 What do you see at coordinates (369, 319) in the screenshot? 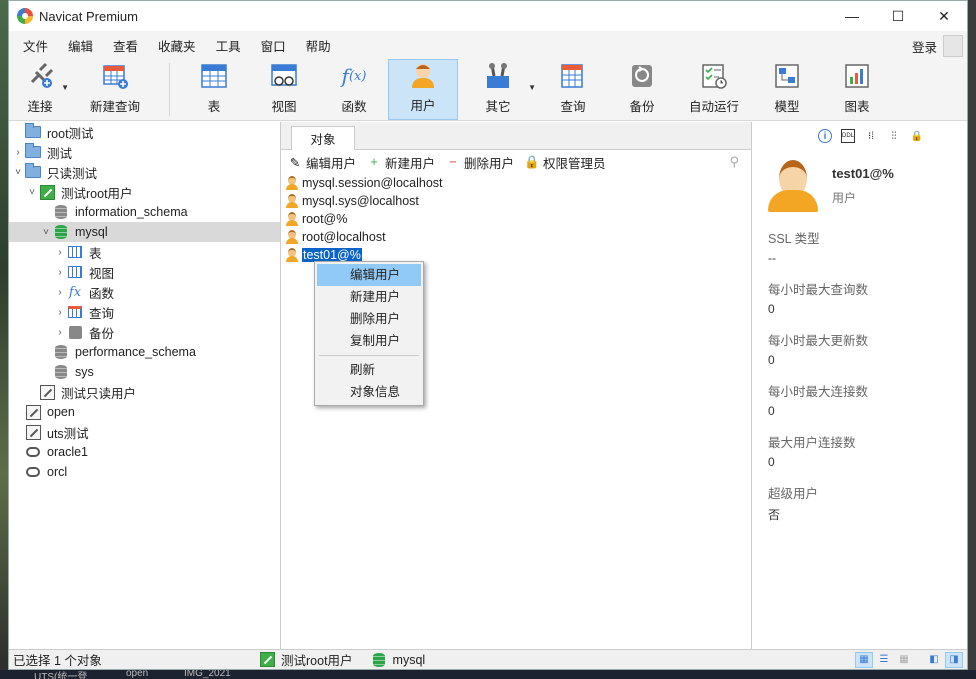
I see `ctx-delete-user: 删除用户` at bounding box center [369, 319].